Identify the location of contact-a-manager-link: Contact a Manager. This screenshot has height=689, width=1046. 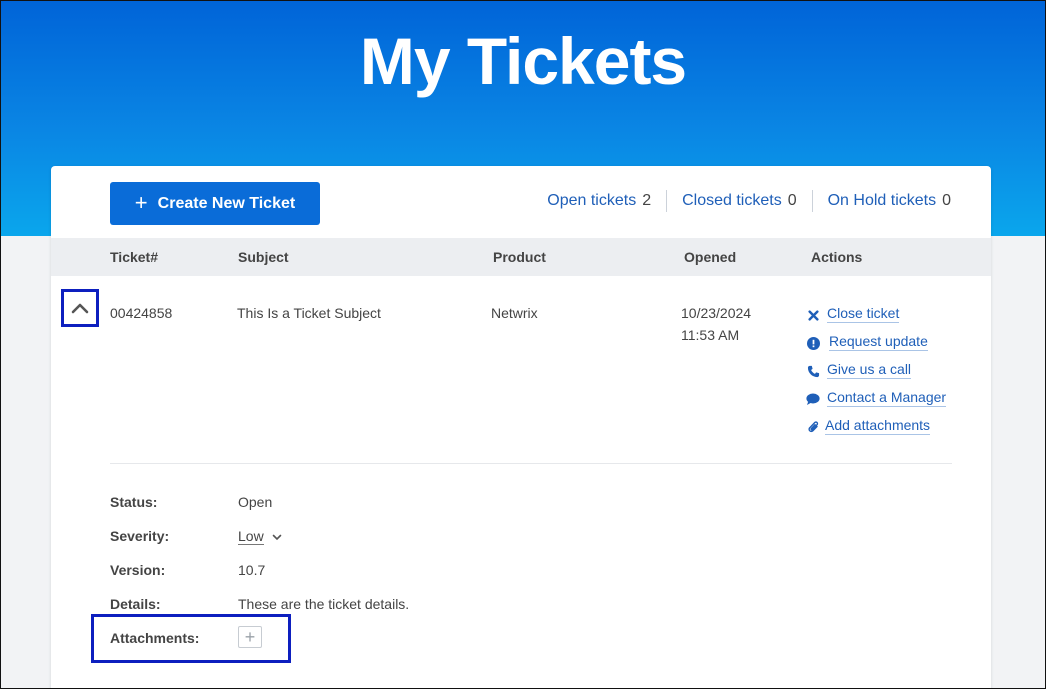
(876, 403).